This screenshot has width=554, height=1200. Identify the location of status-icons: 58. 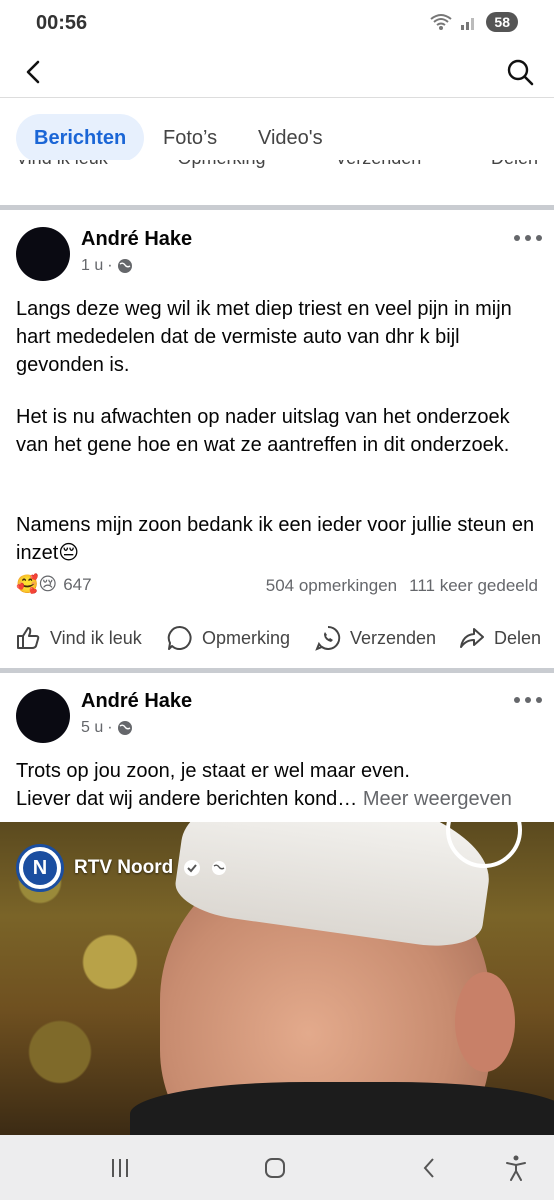
(474, 22).